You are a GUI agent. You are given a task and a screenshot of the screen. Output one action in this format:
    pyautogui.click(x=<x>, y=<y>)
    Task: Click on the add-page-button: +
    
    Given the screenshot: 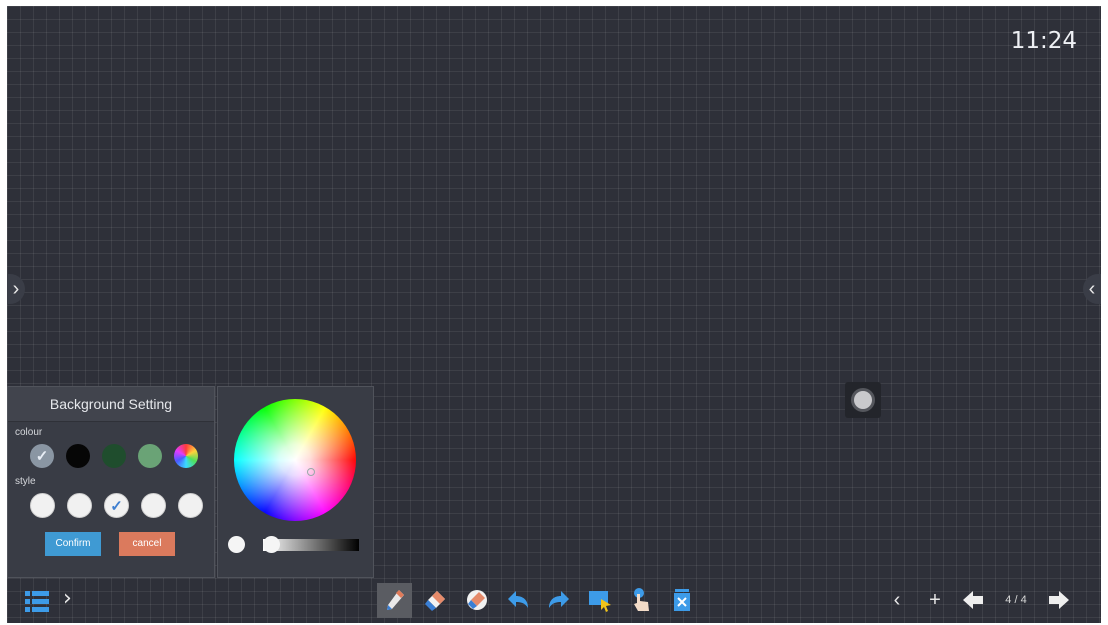 What is the action you would take?
    pyautogui.click(x=935, y=600)
    